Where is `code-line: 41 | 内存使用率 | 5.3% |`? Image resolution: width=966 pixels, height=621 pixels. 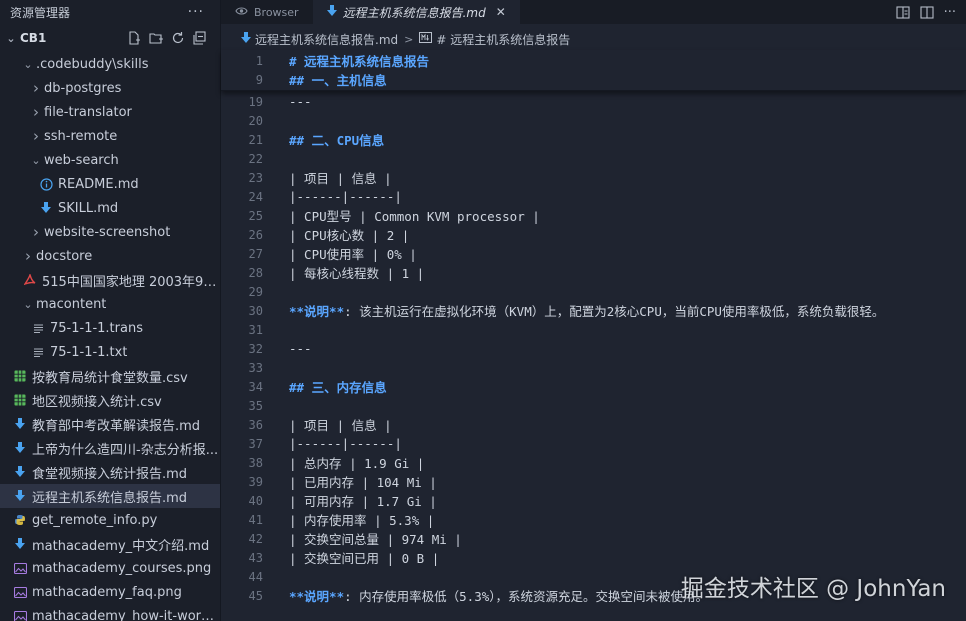
code-line: 41 | 内存使用率 | 5.3% | is located at coordinates (593, 519).